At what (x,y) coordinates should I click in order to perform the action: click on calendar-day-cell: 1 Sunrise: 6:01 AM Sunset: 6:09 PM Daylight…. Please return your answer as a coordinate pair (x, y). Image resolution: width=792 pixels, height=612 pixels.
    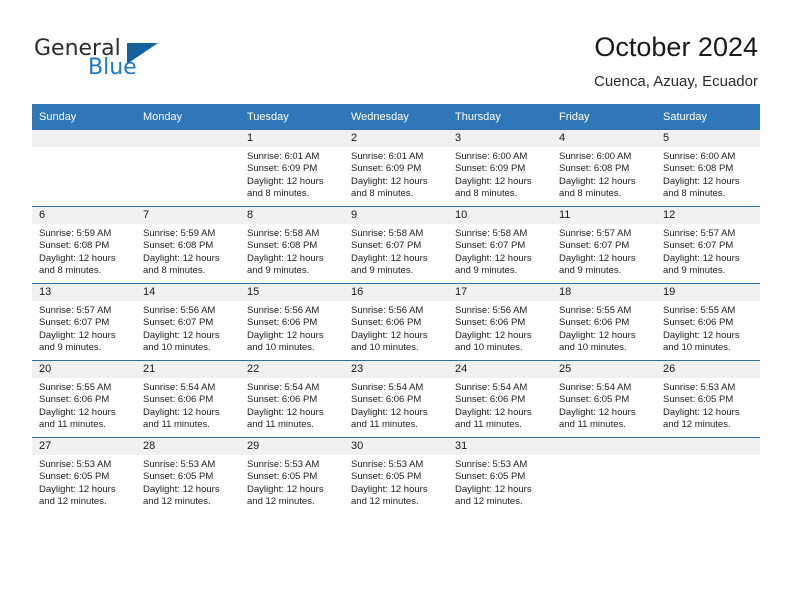
    Looking at the image, I should click on (292, 168).